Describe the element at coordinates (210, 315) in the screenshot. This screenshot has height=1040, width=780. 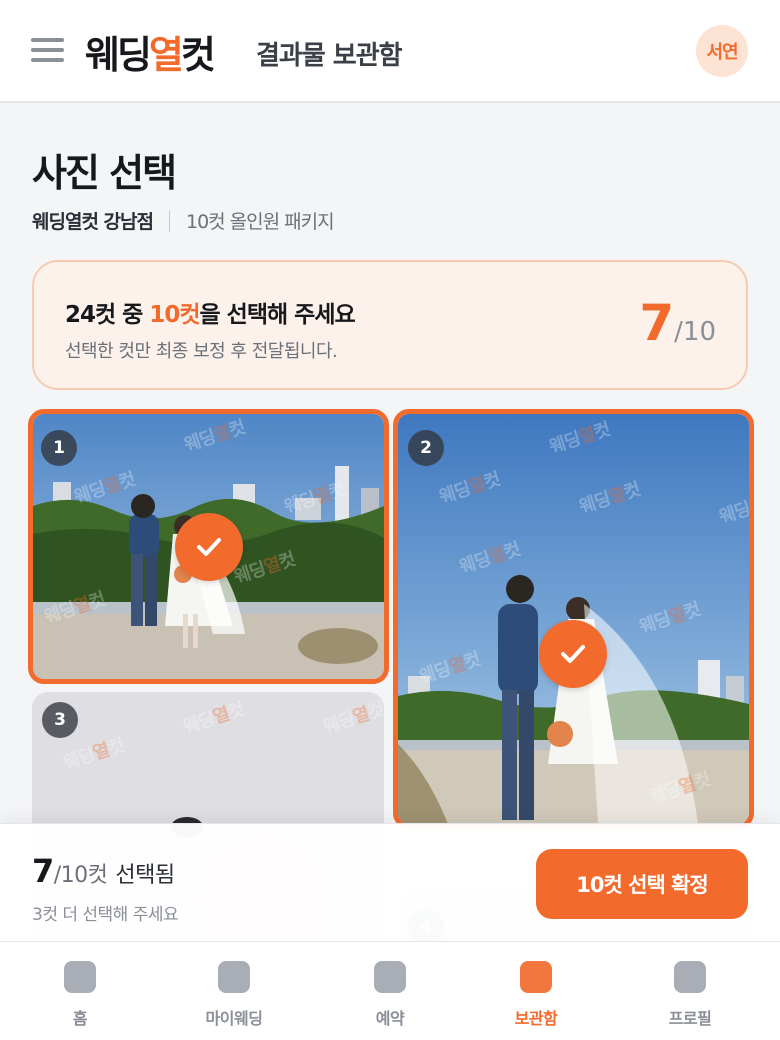
I see `selection-instruction: 24컷 중 10컷을 선택해 주세요` at that location.